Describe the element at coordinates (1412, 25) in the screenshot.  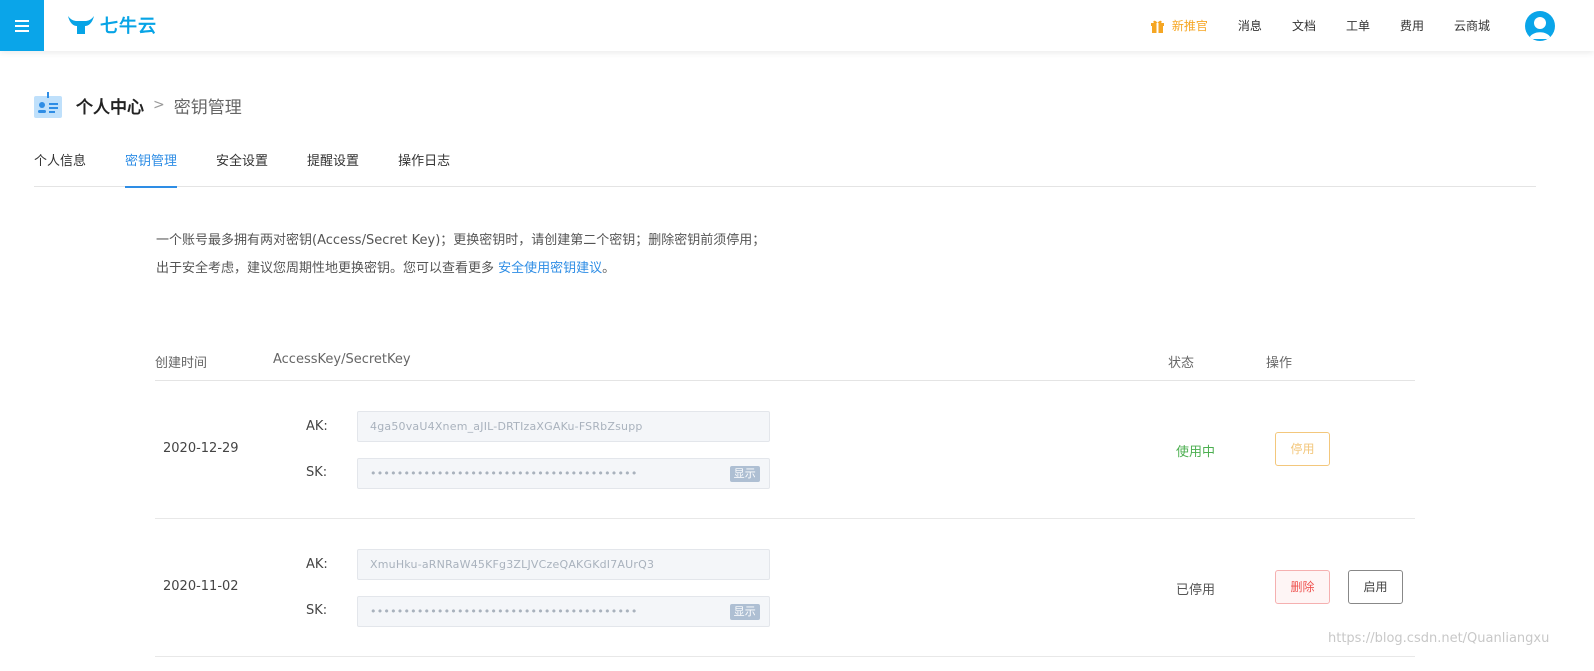
I see `nav-billing: 费用` at that location.